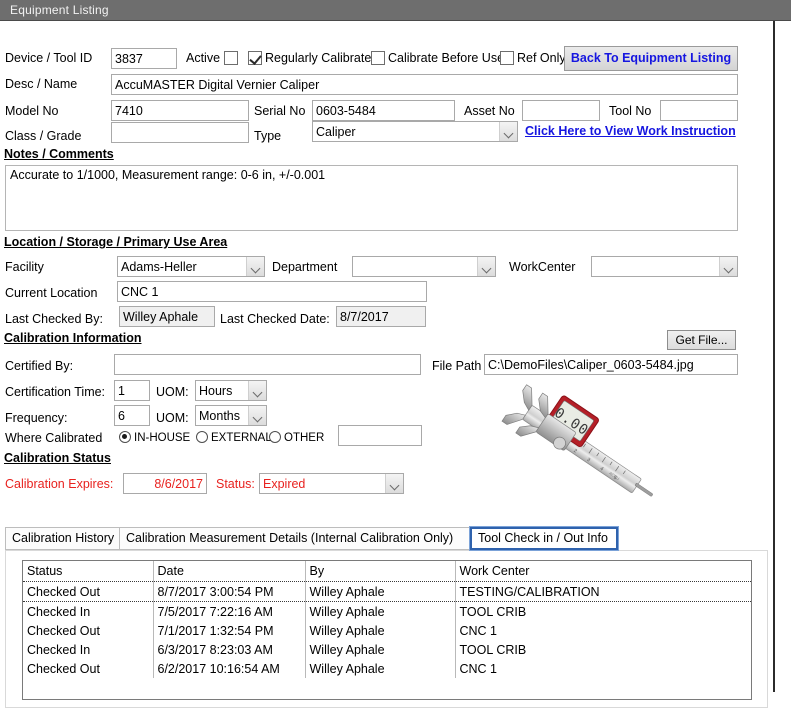 This screenshot has height=708, width=791. What do you see at coordinates (180, 110) in the screenshot?
I see `model-no-input: 7410` at bounding box center [180, 110].